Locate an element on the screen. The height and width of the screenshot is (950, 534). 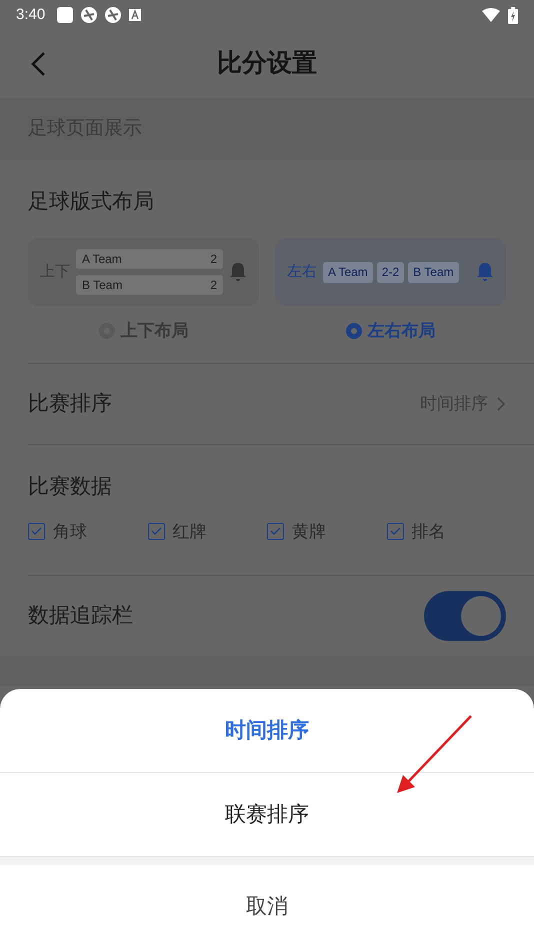
setting-label: 比赛排序 is located at coordinates (70, 403).